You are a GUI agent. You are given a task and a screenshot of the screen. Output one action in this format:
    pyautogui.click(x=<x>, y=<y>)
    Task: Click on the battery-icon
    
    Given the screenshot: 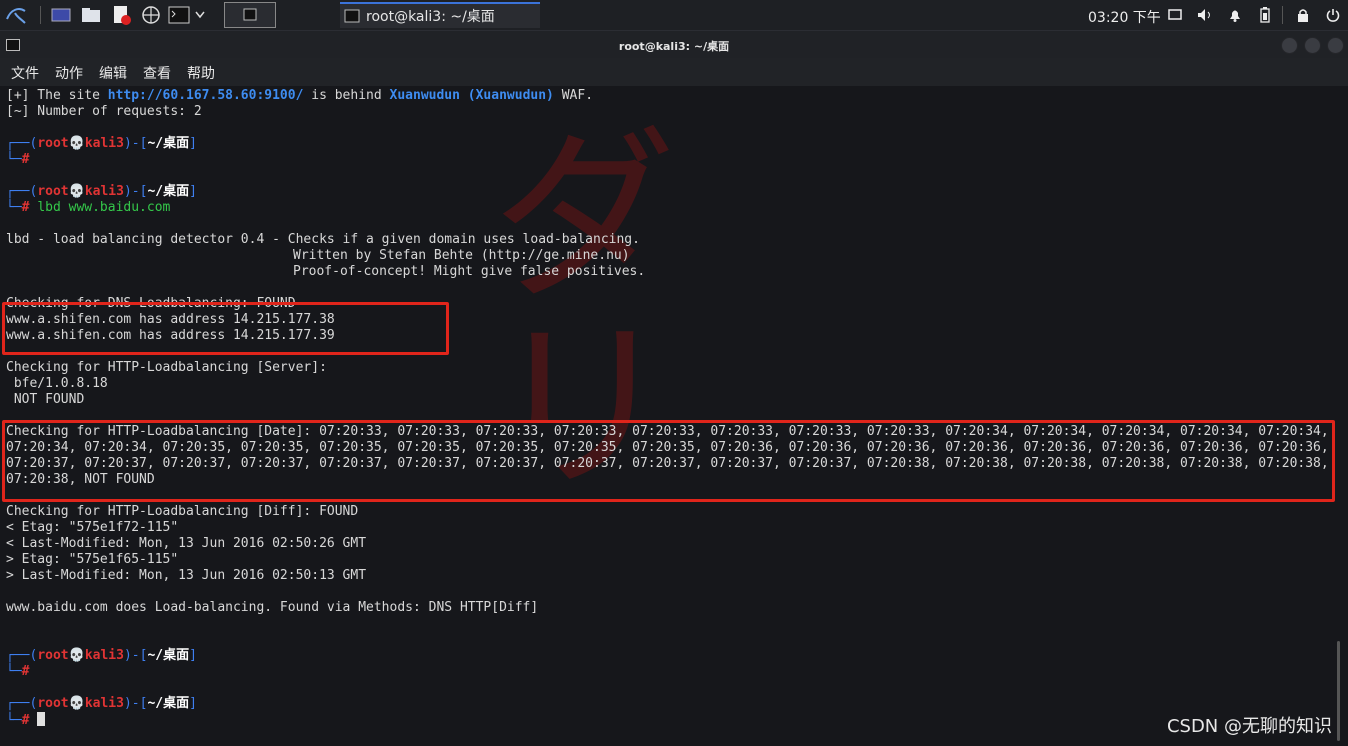 What is the action you would take?
    pyautogui.click(x=1265, y=15)
    